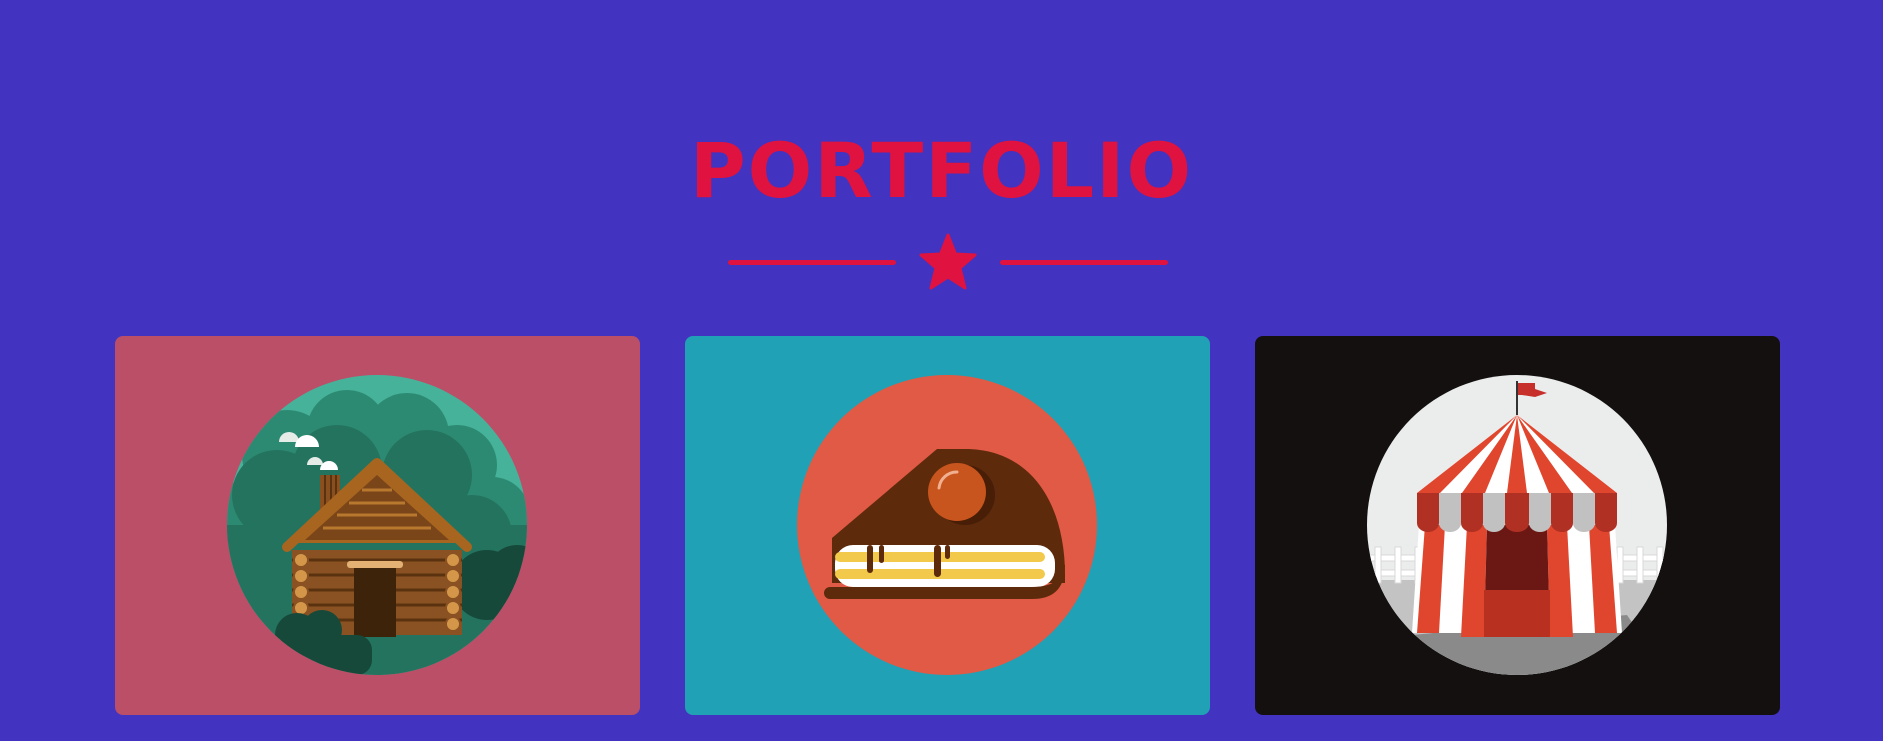  I want to click on portfolio-item-cake, so click(947, 525).